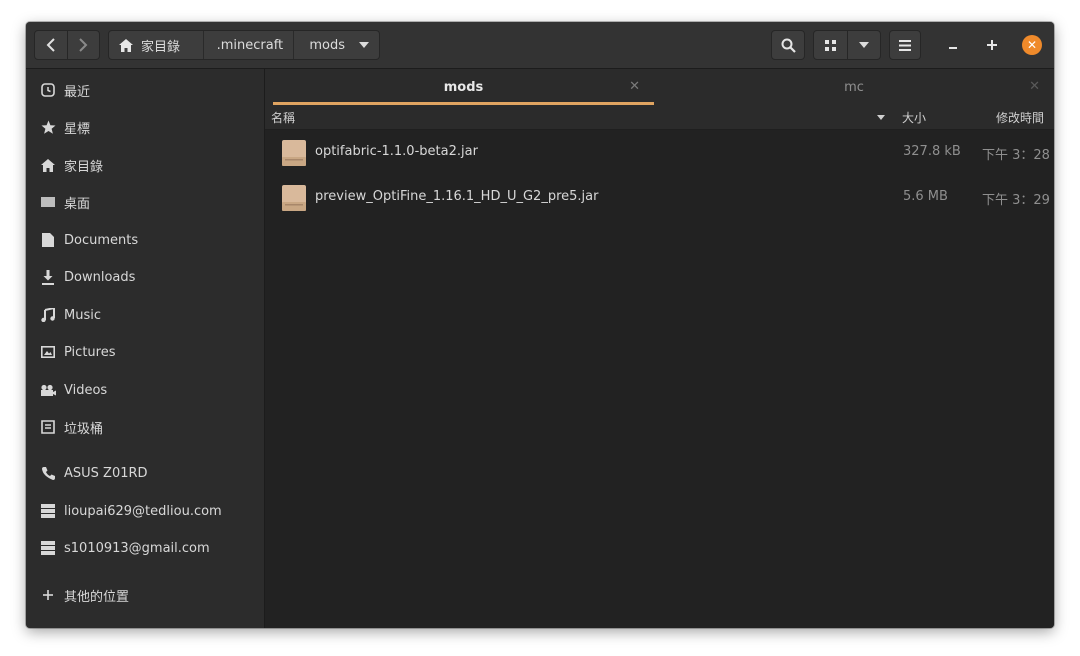 This screenshot has width=1080, height=656. What do you see at coordinates (145, 427) in the screenshot?
I see `sidebar-item-trash: 垃圾桶` at bounding box center [145, 427].